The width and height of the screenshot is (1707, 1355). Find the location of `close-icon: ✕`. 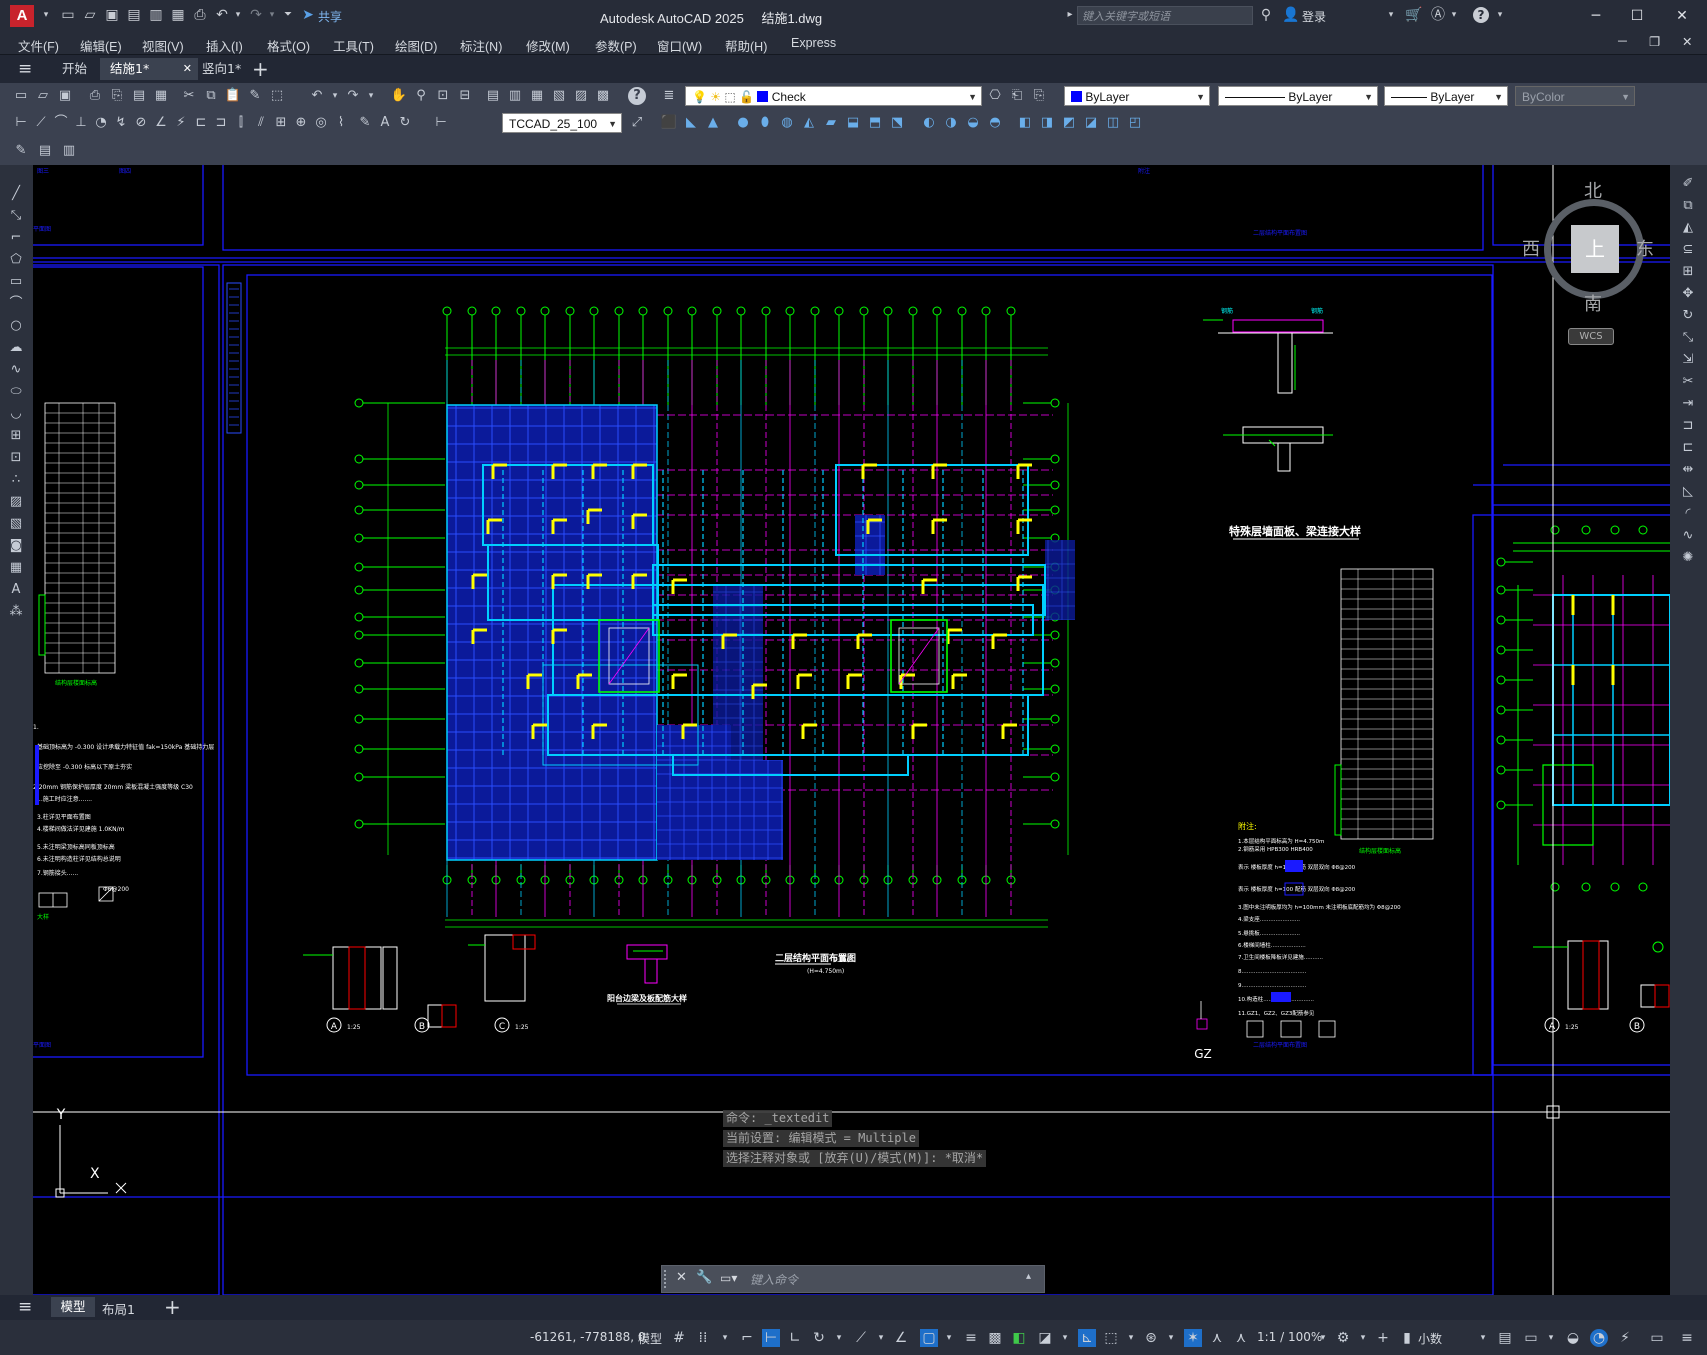

close-icon: ✕ is located at coordinates (681, 1277).